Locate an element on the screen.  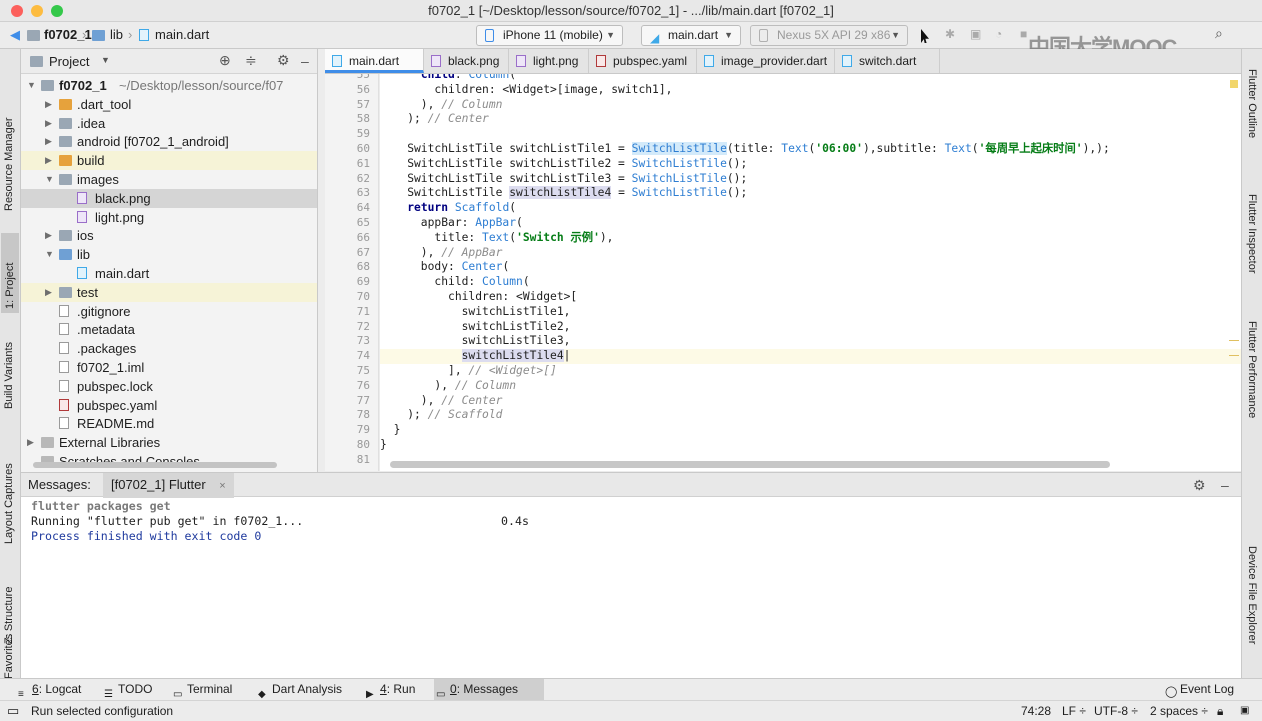
minimize-window-button is located at coordinates (37, 11).